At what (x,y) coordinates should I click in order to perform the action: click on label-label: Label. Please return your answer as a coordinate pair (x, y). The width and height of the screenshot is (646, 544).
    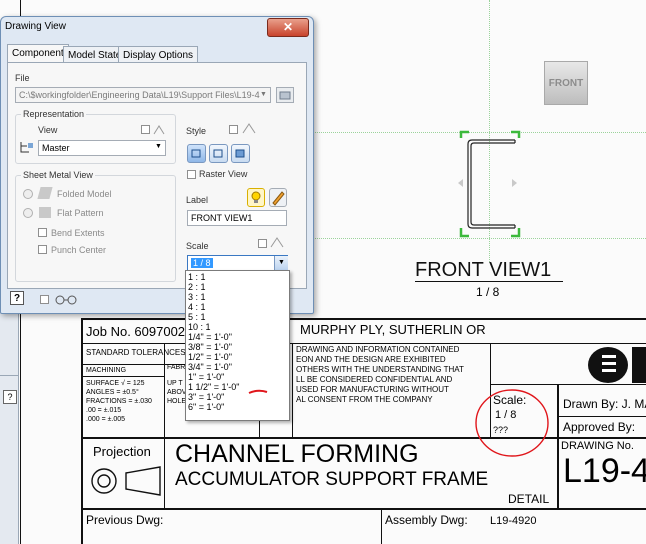
    Looking at the image, I should click on (197, 200).